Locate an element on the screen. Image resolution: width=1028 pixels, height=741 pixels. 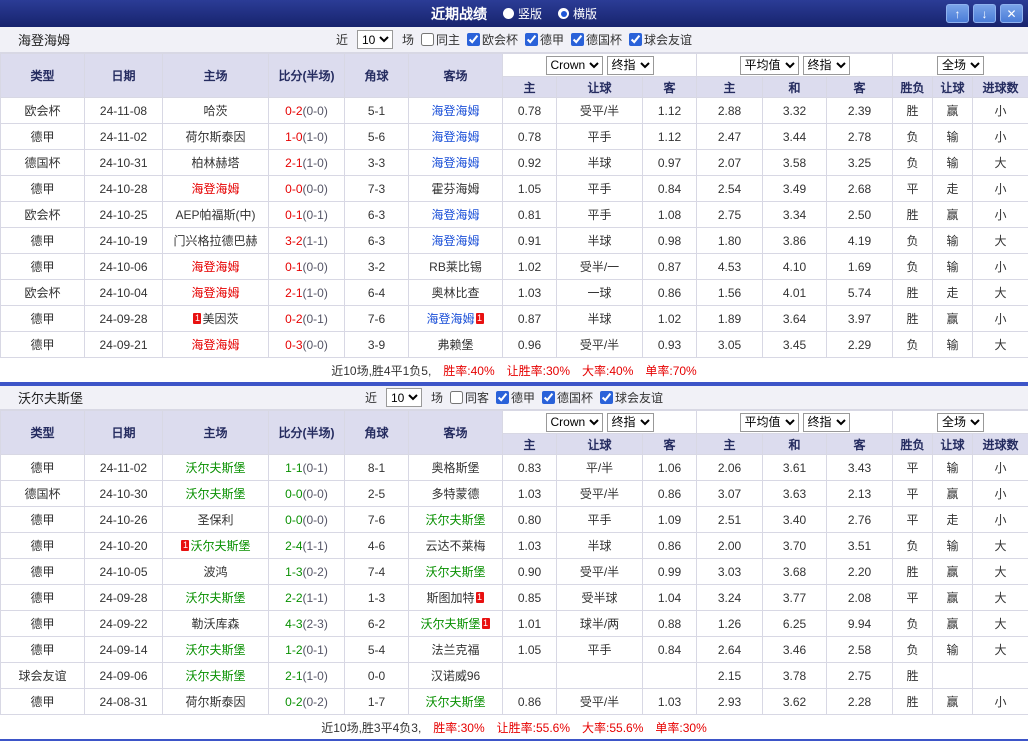
same-venue-filter: 同主 is located at coordinates (440, 39).